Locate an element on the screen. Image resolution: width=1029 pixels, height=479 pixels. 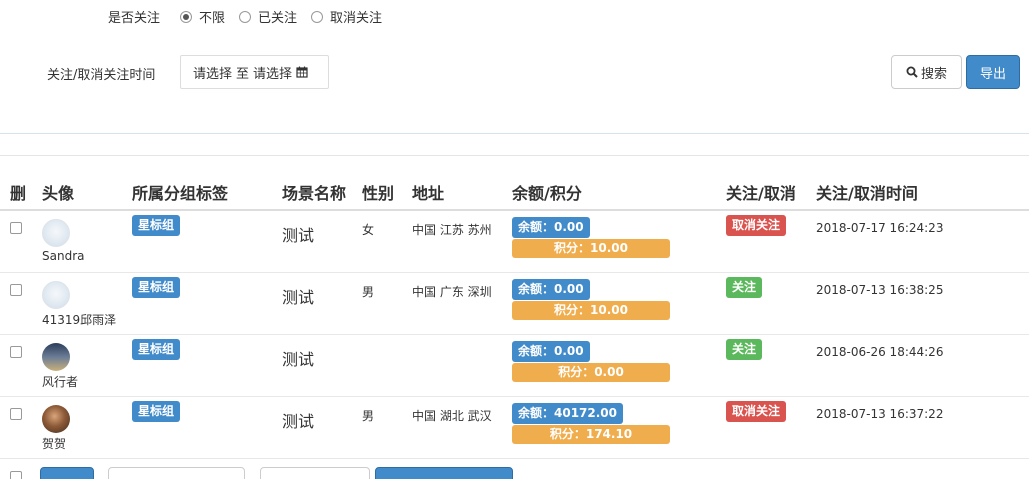
radio-followed-circle is located at coordinates (245, 16).